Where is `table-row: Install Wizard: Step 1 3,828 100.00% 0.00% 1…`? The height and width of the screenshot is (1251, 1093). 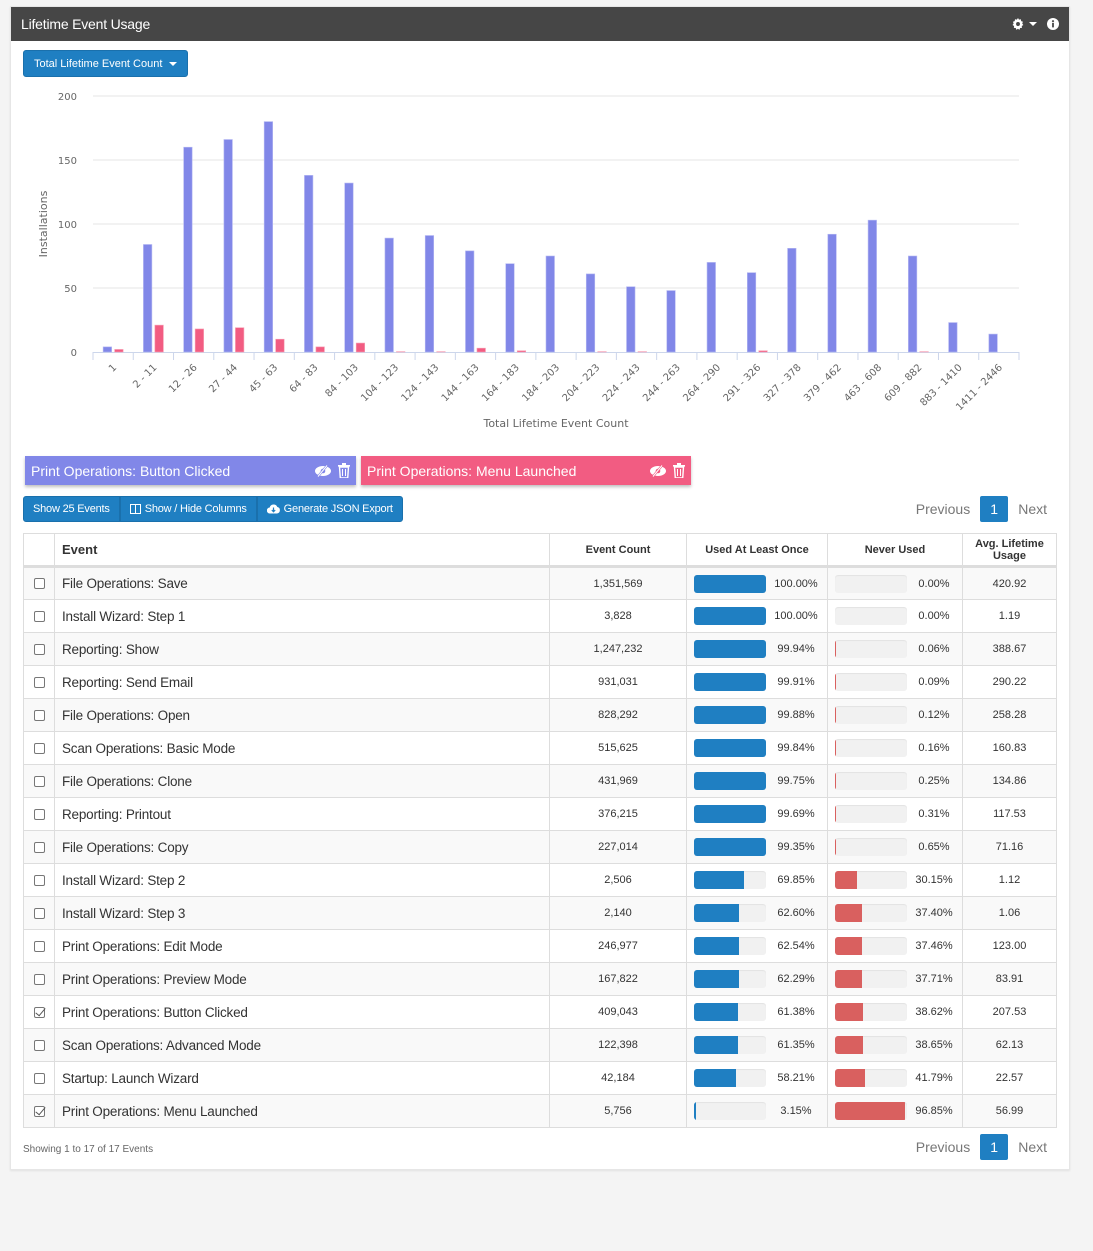
table-row: Install Wizard: Step 1 3,828 100.00% 0.00% 1… is located at coordinates (540, 616).